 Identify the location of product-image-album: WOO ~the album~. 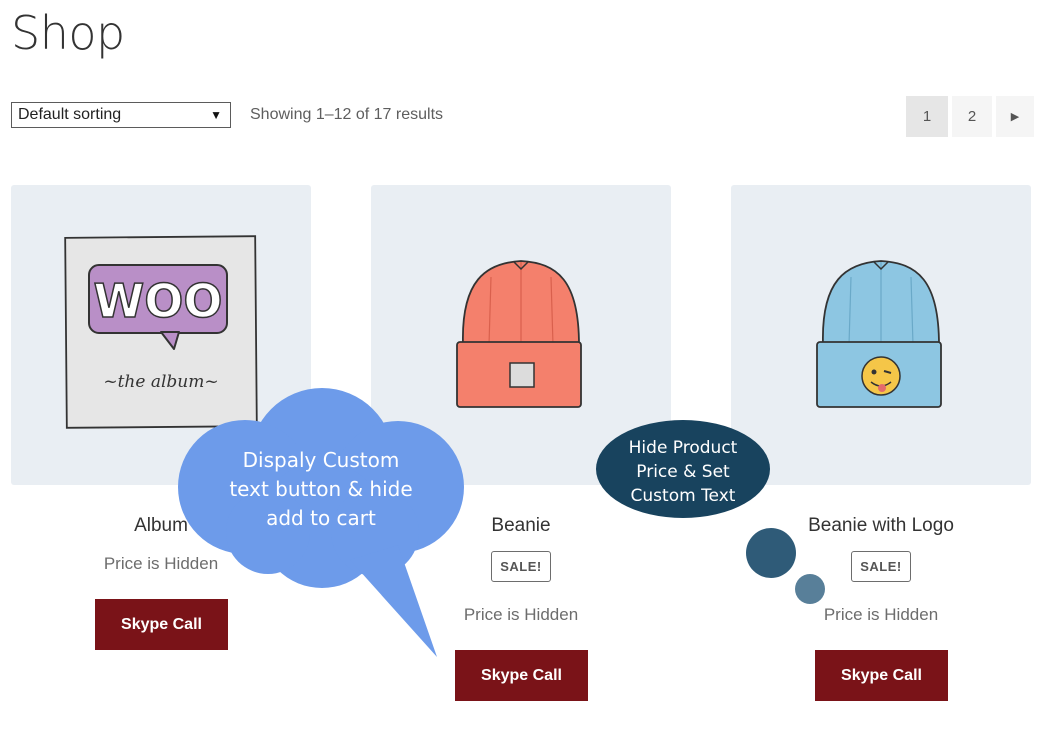
(161, 335).